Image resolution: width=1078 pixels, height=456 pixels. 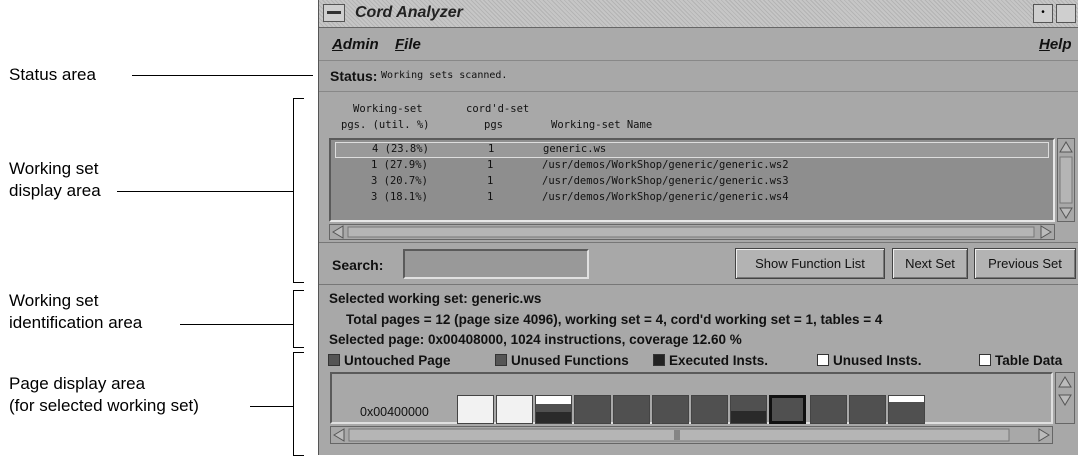 I want to click on column-header-ws-pgs-line1: Working-set, so click(x=388, y=109).